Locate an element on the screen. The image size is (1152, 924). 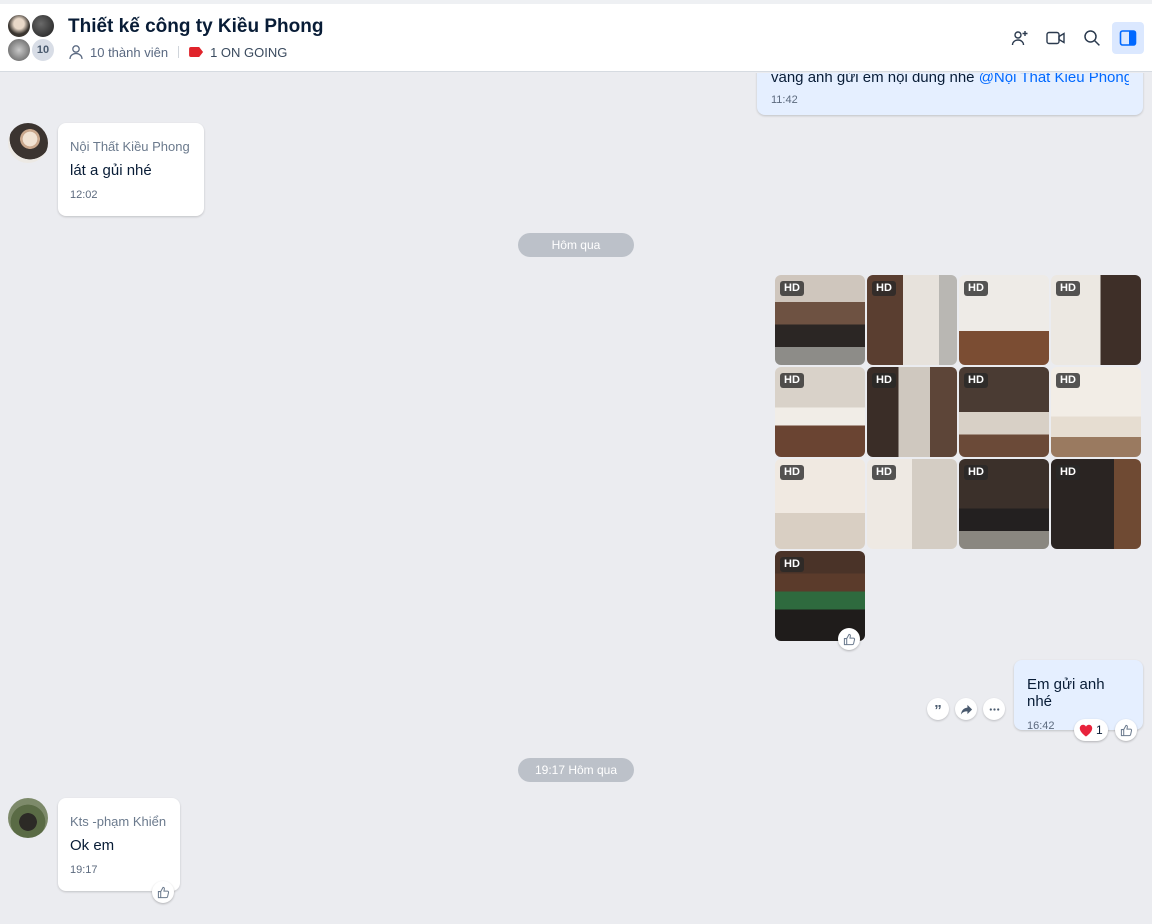
incoming-message: Kts -phạm Khiển Ok em 19:17 is located at coordinates (119, 844).